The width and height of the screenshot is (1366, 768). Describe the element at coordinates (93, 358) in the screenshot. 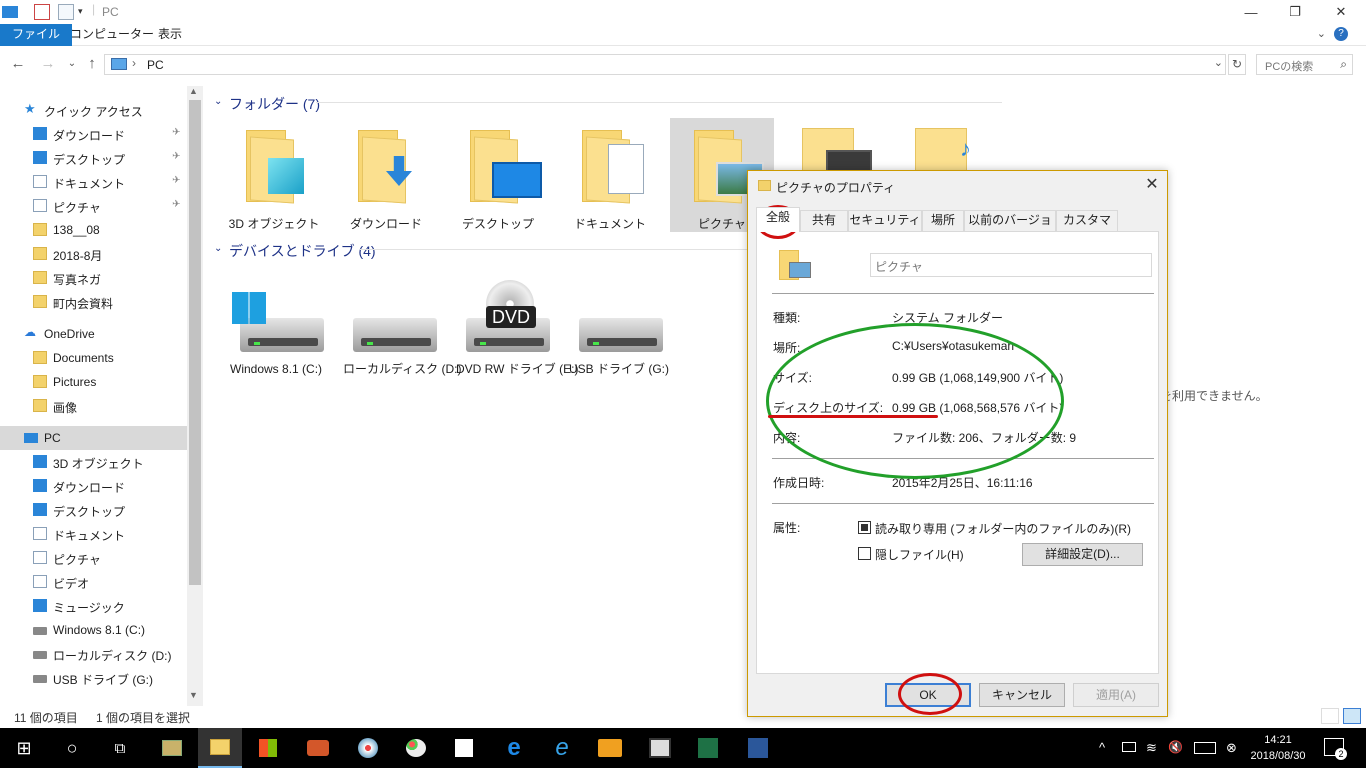

I see `nav-item-onedrive: Documents` at that location.